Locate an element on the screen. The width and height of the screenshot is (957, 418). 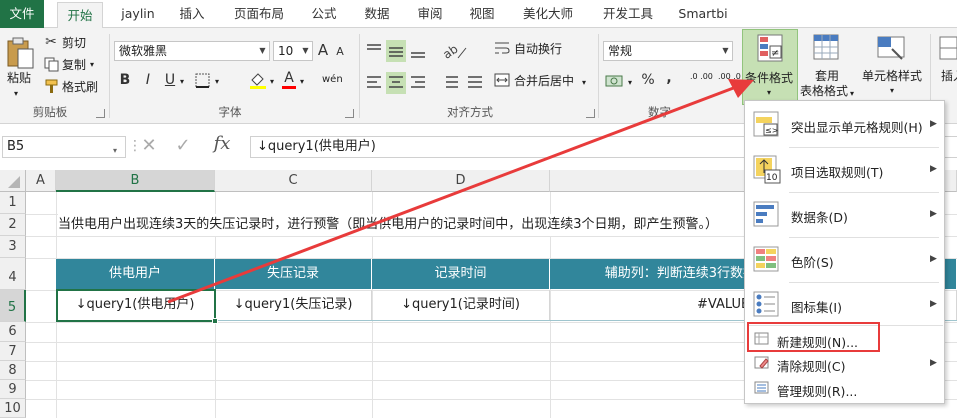
wrap-text-button: 自动换行 is located at coordinates (538, 49).